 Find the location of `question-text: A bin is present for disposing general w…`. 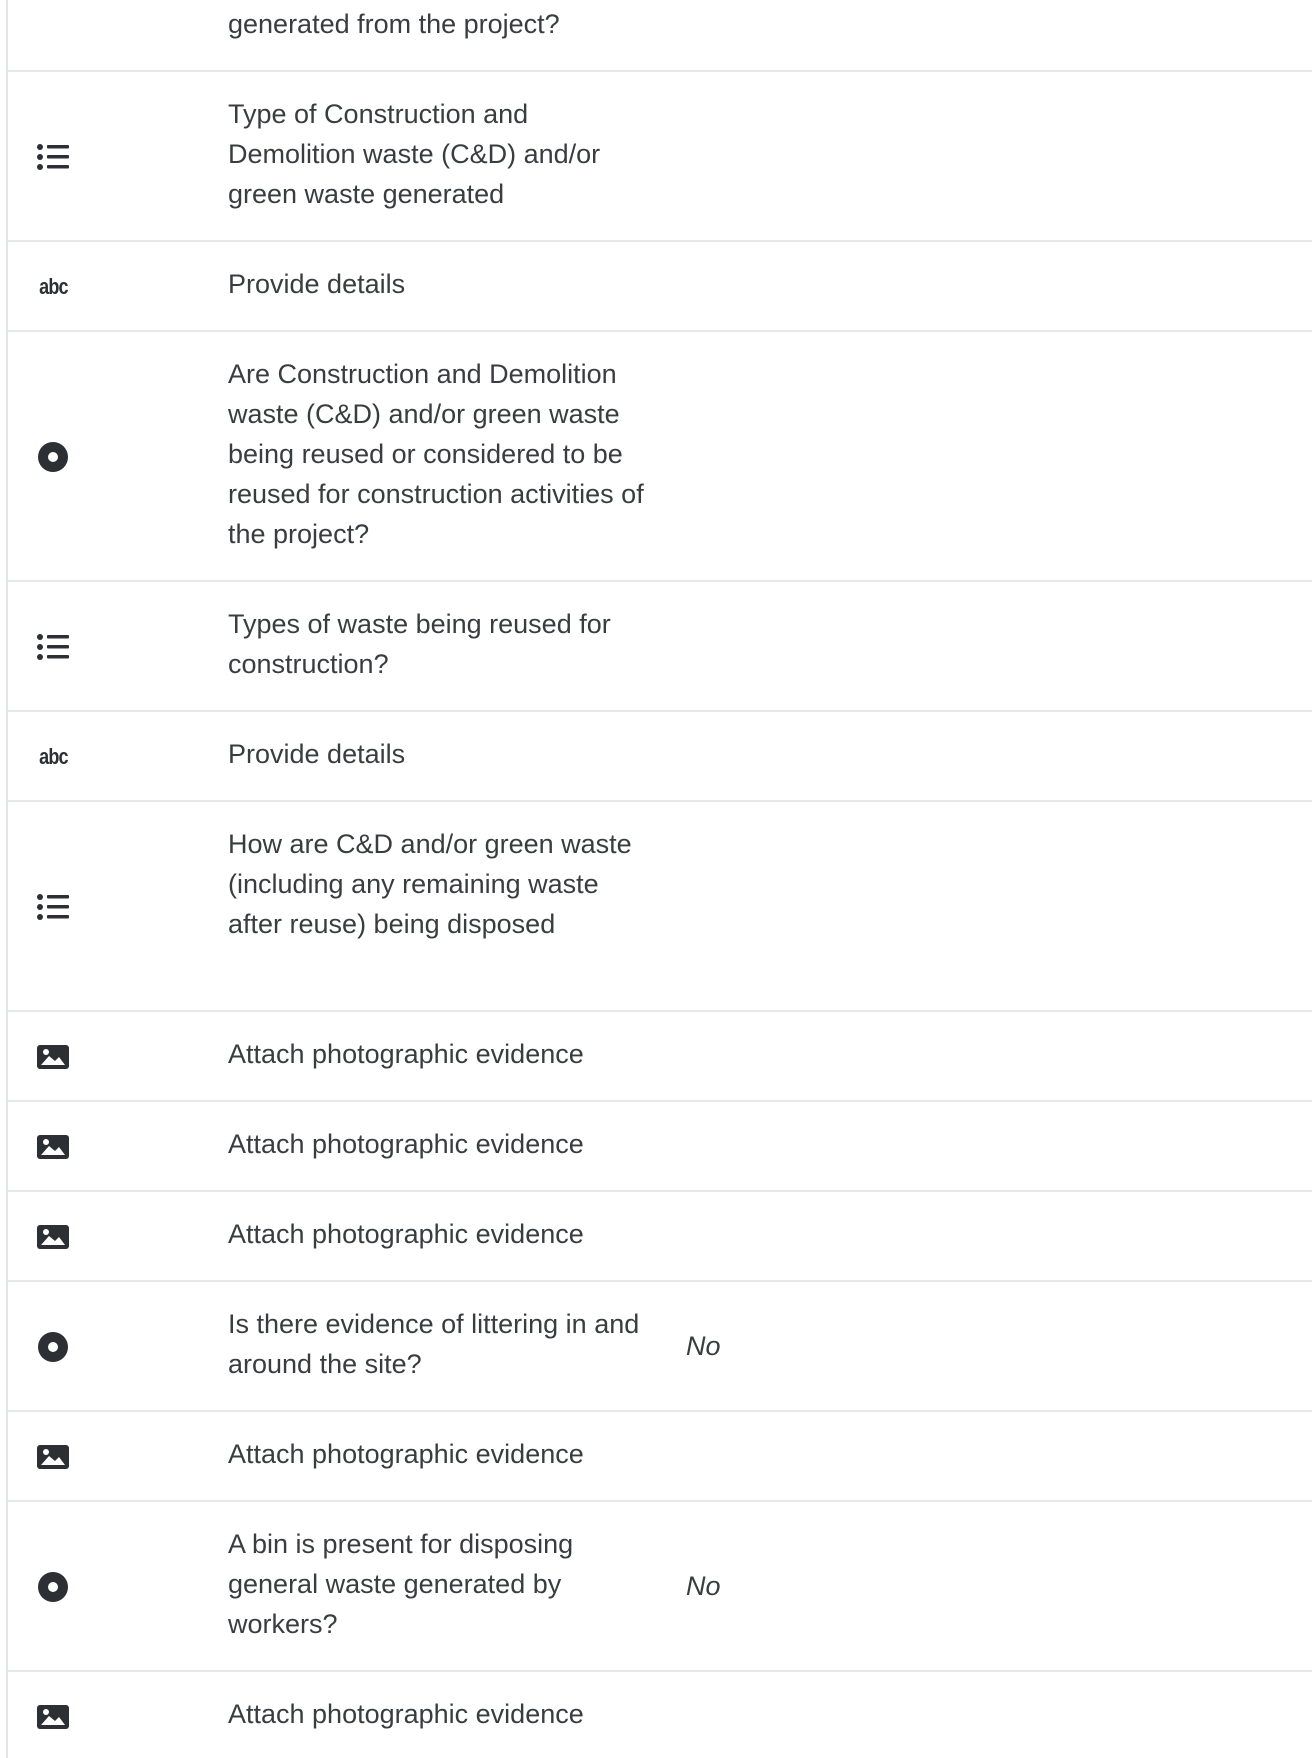

question-text: A bin is present for disposing general w… is located at coordinates (401, 1584).